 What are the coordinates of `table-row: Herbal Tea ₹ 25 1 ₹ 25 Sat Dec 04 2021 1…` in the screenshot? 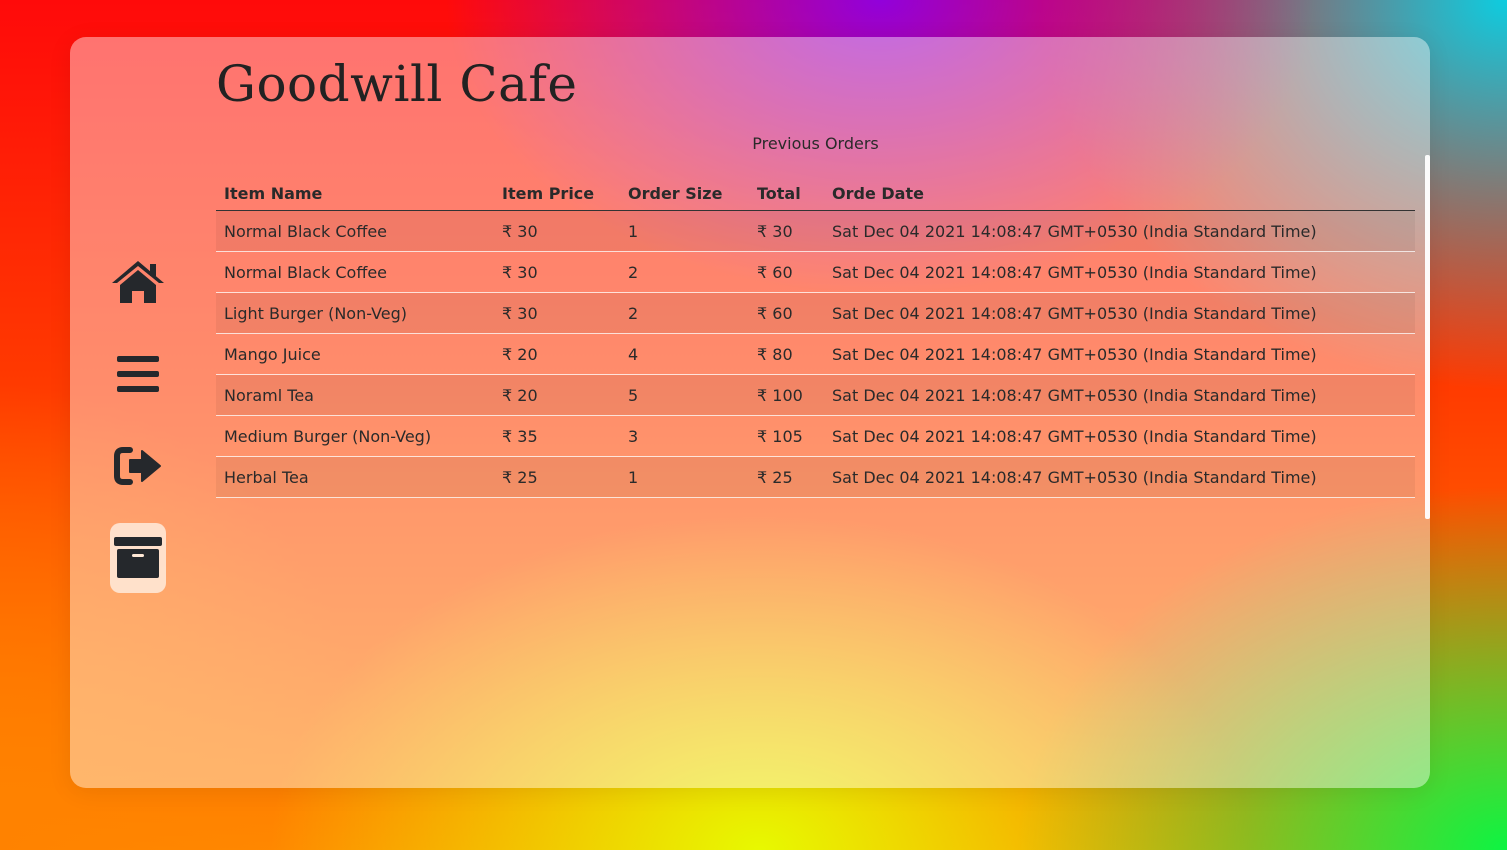 It's located at (815, 477).